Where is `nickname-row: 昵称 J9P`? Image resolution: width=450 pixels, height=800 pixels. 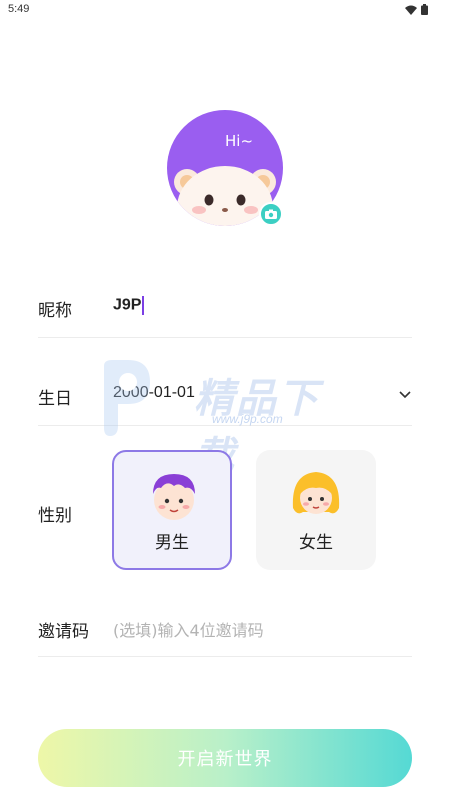
nickname-row: 昵称 J9P is located at coordinates (225, 308).